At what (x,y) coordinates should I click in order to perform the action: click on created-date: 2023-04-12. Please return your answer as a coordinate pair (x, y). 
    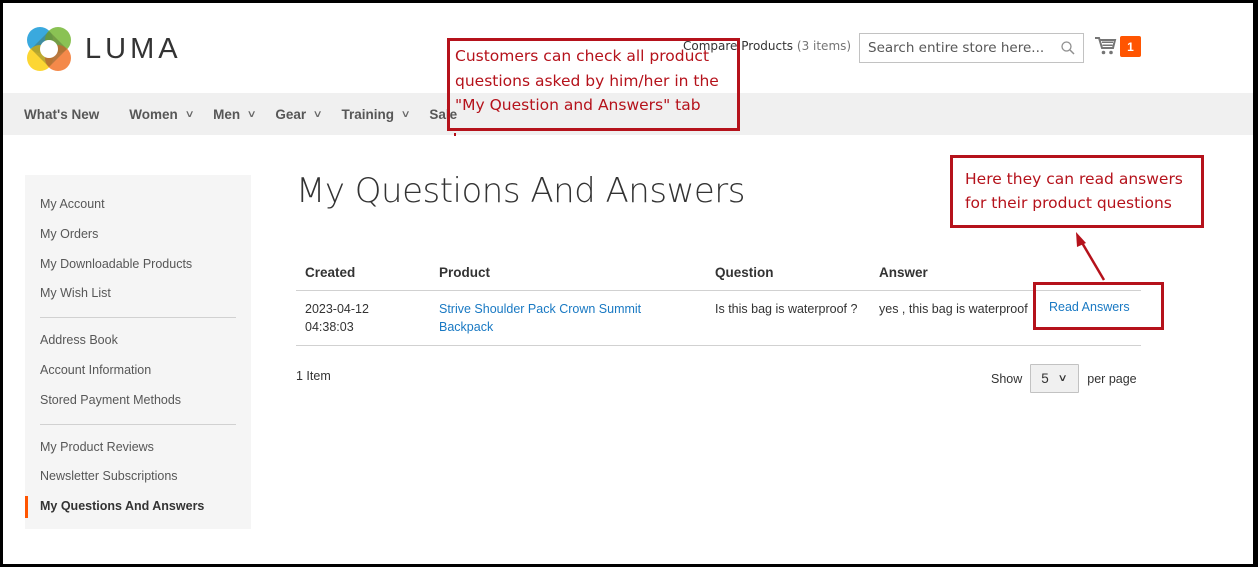
    Looking at the image, I should click on (337, 308).